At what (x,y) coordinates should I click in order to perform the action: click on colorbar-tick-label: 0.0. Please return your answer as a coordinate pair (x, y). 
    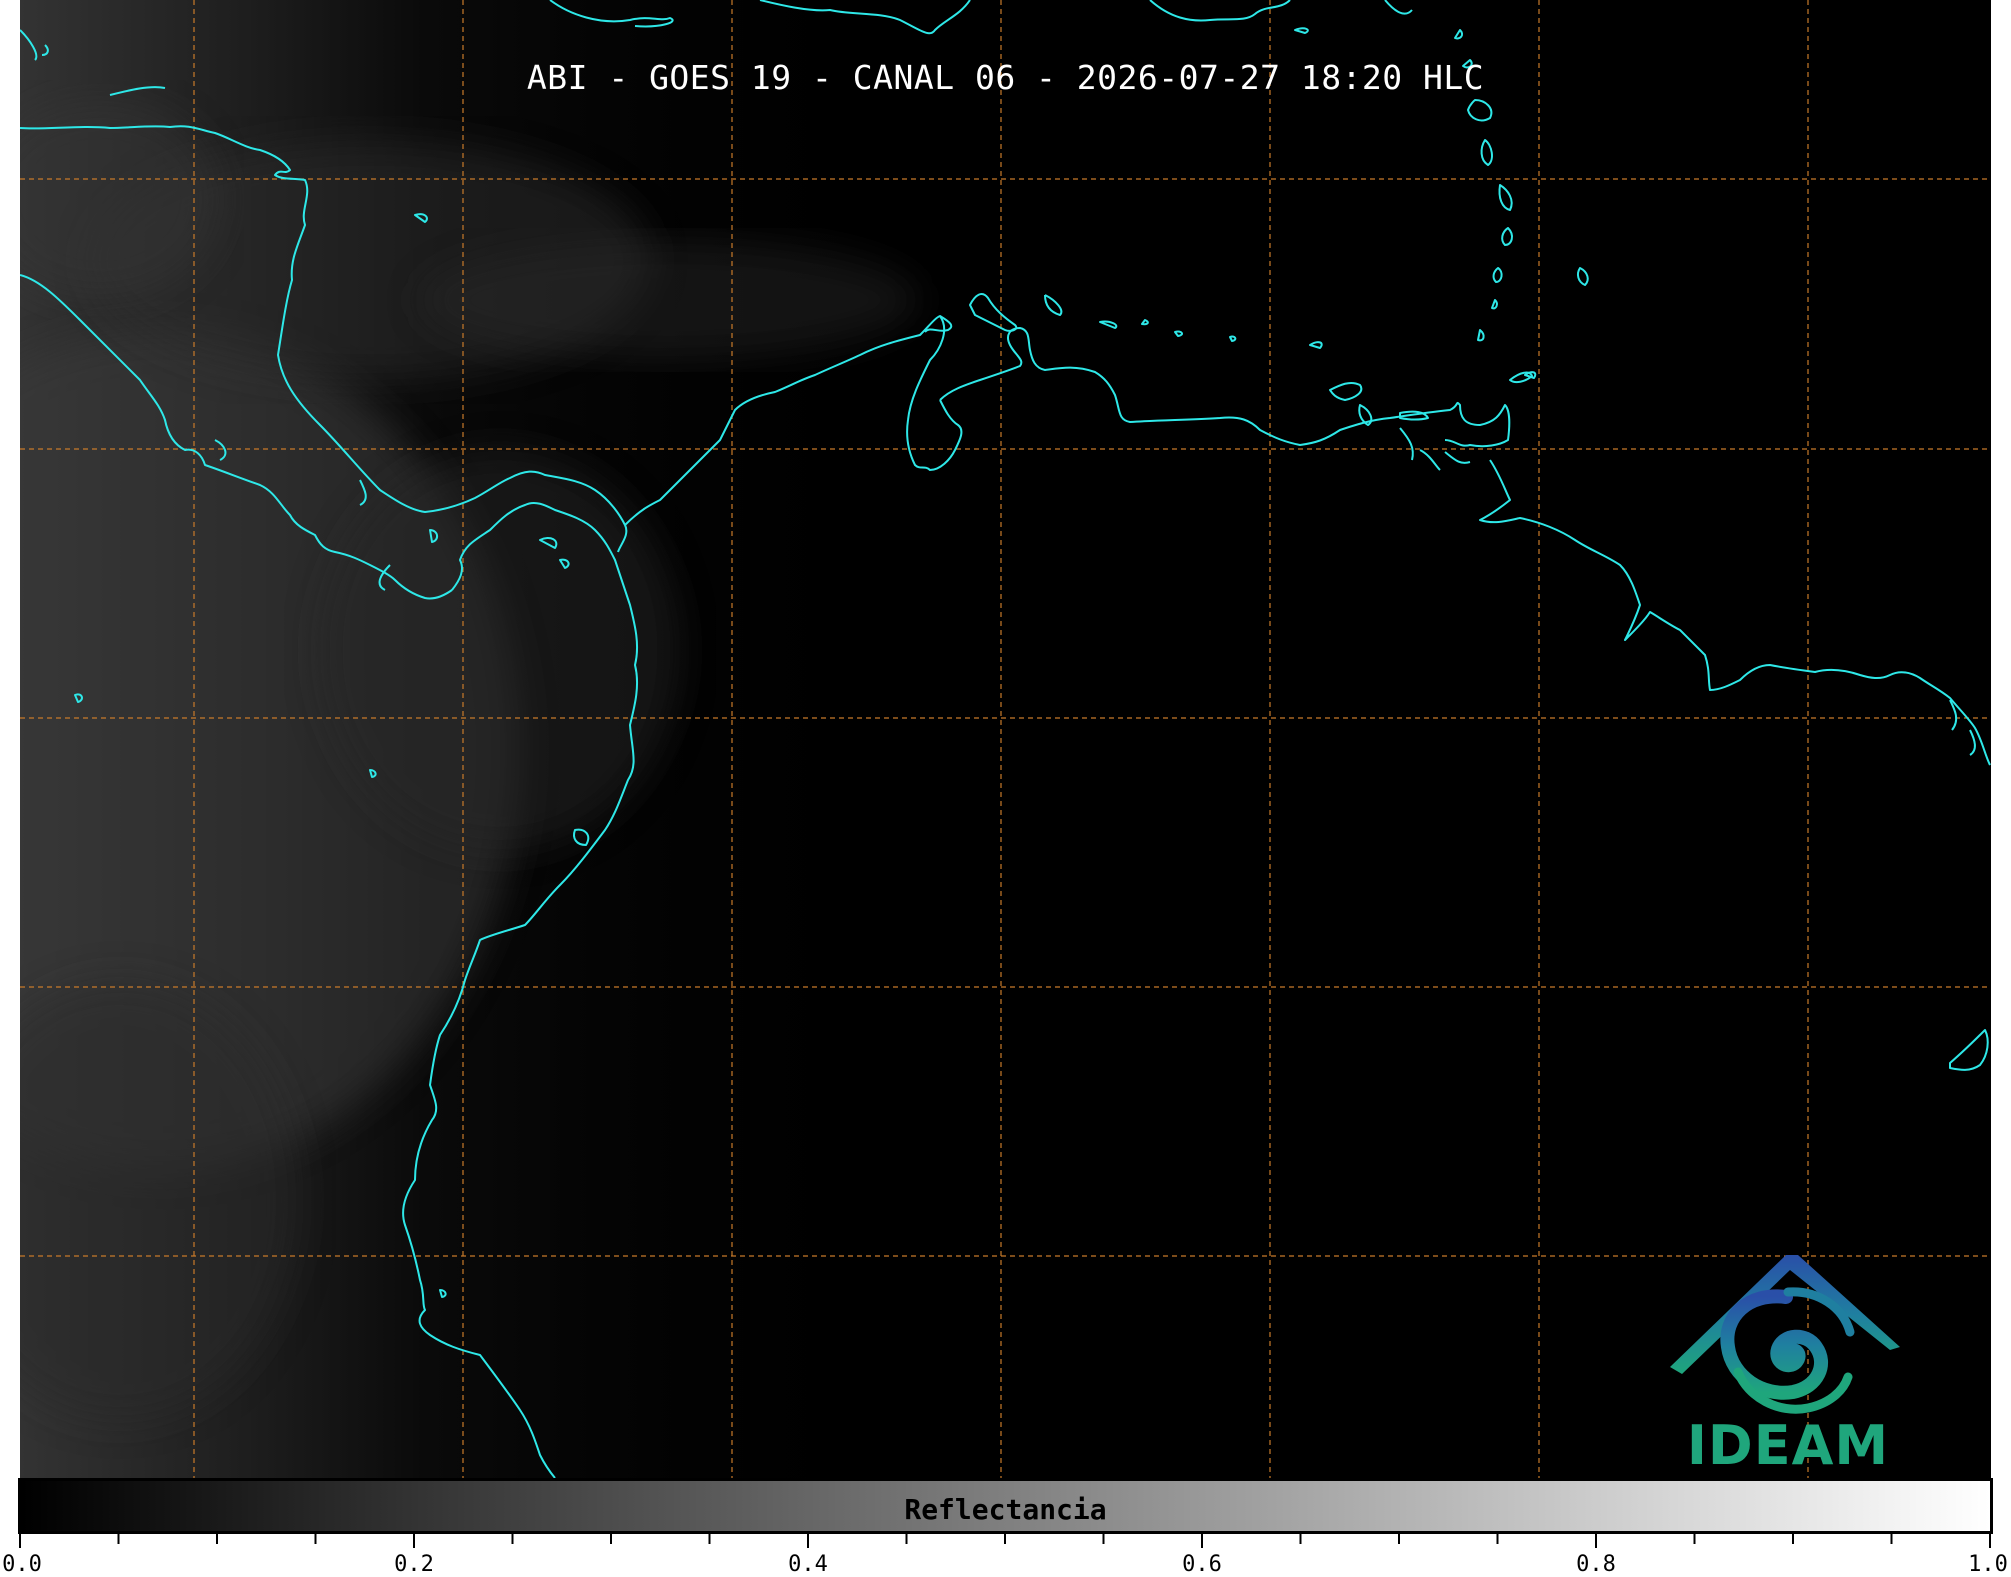
    Looking at the image, I should click on (22, 1564).